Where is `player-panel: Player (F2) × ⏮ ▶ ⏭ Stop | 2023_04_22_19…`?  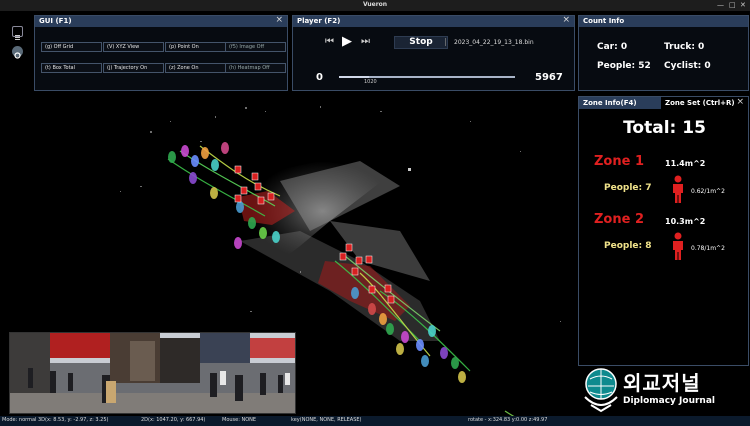
player-panel: Player (F2) × ⏮ ▶ ⏭ Stop | 2023_04_22_19… is located at coordinates (433, 53).